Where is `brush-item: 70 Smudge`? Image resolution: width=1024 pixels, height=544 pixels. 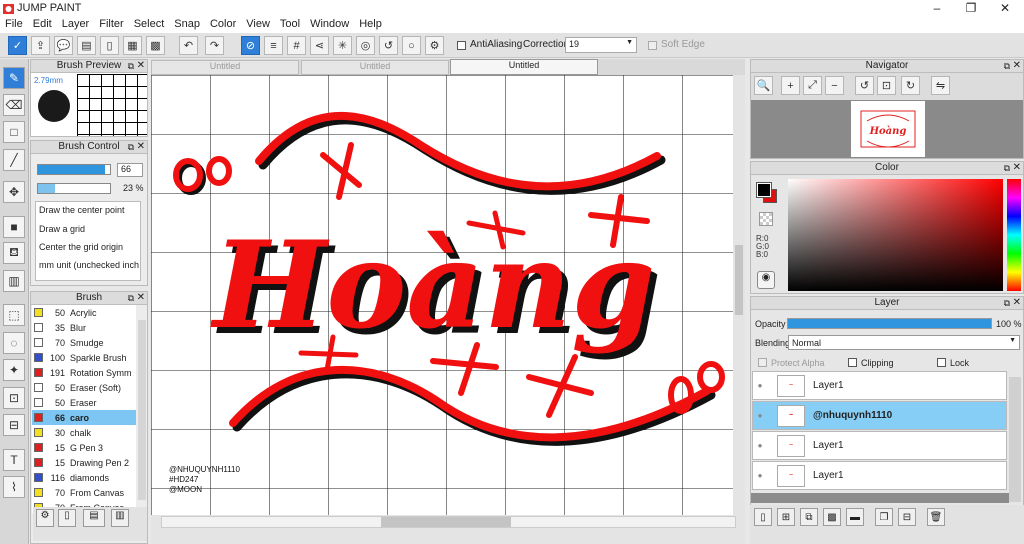 brush-item: 70 Smudge is located at coordinates (84, 342).